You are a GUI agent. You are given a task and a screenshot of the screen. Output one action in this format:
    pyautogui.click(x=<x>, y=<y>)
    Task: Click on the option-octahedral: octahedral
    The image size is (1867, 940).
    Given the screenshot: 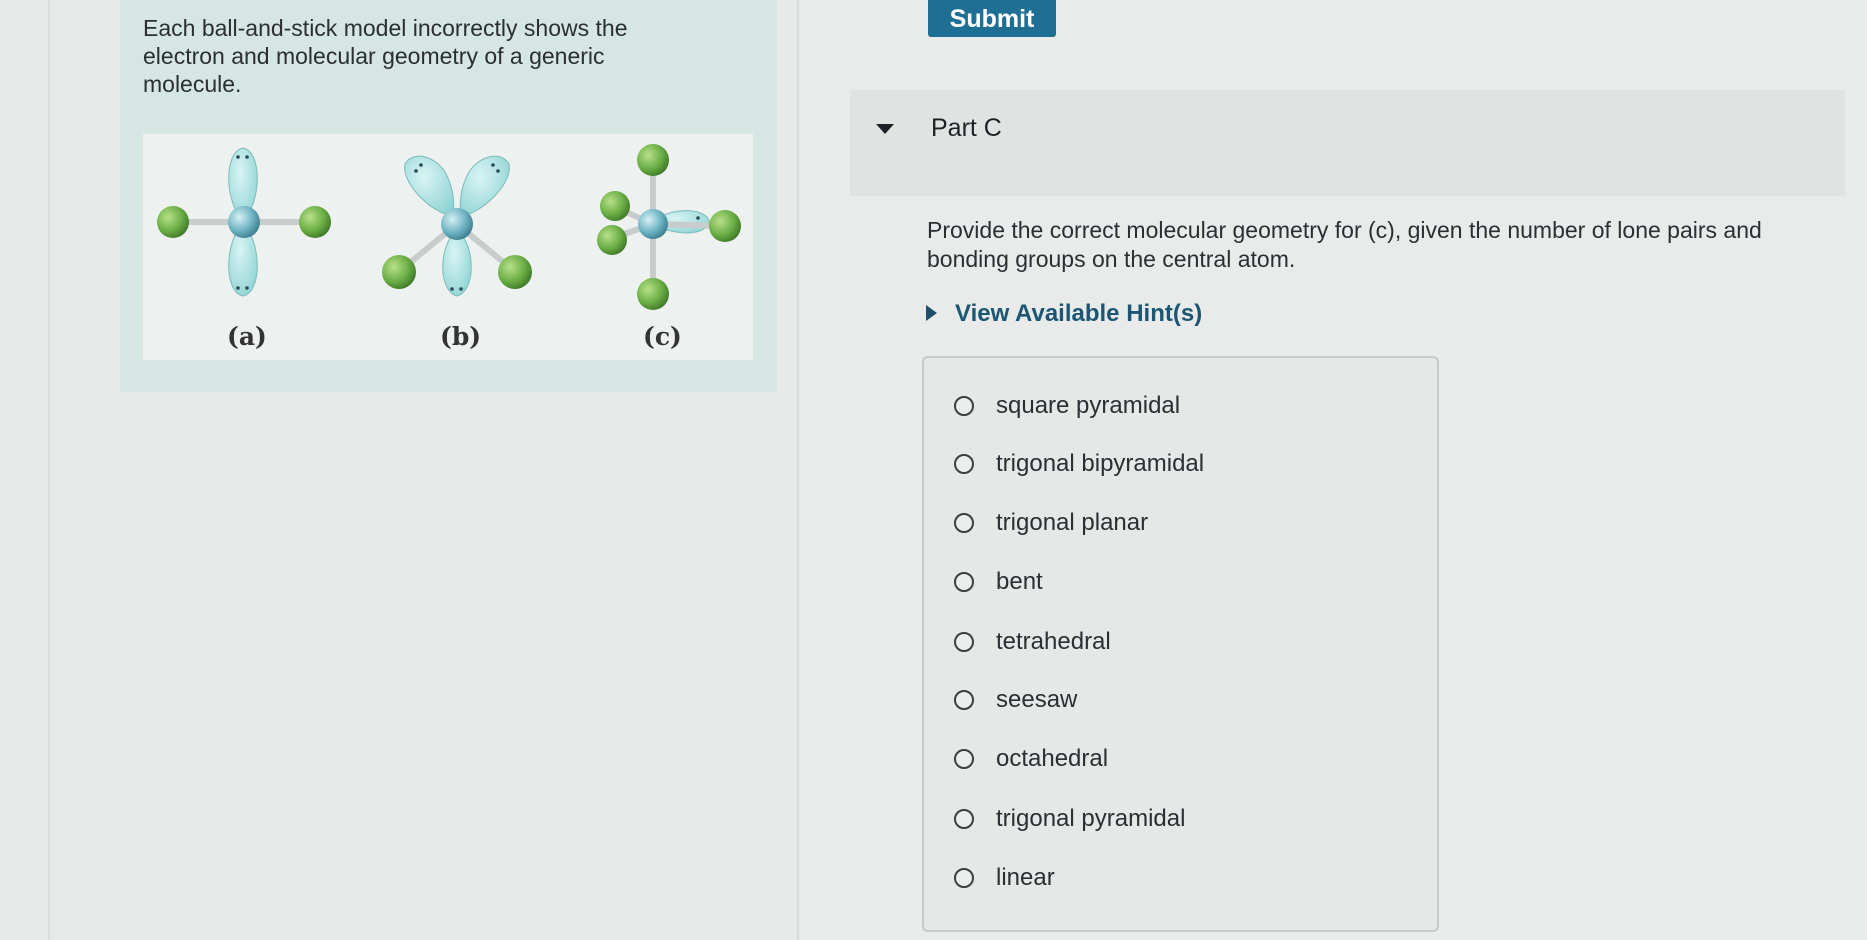 What is the action you would take?
    pyautogui.click(x=1031, y=759)
    